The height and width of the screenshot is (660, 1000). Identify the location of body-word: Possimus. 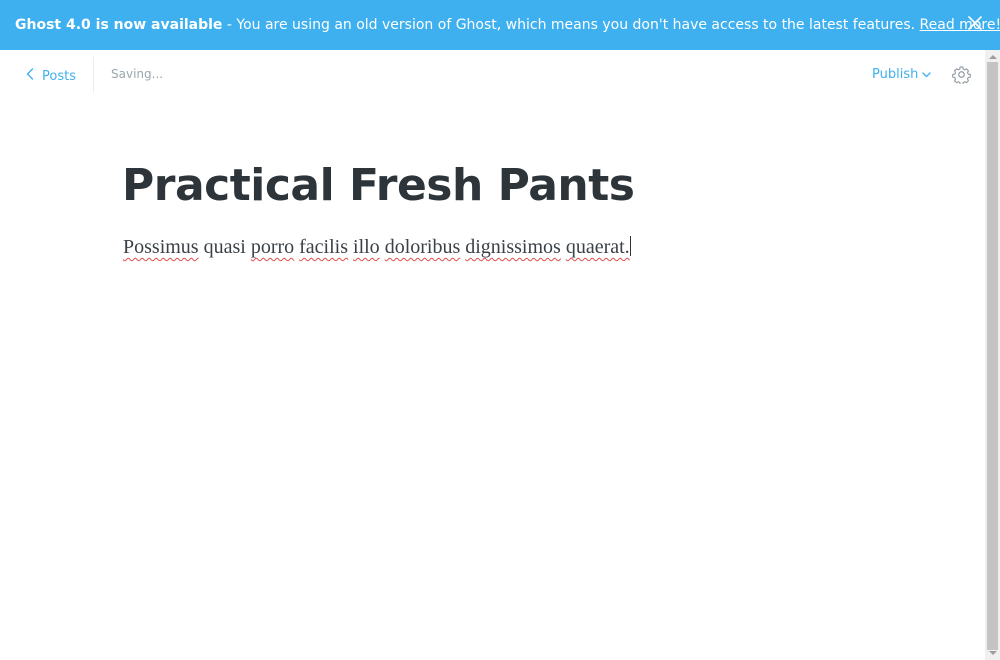
(161, 247).